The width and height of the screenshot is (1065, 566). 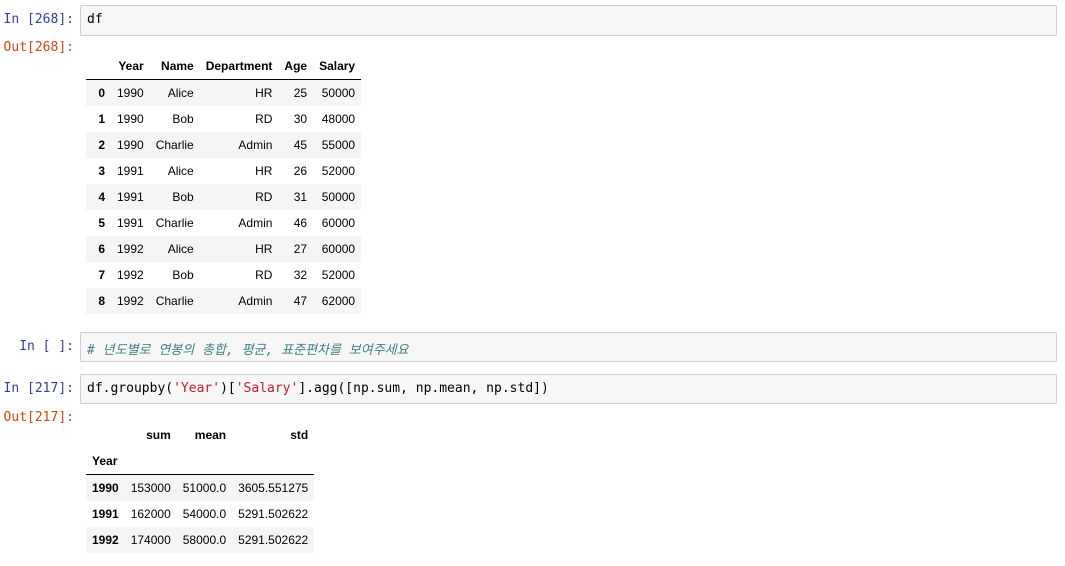 I want to click on row-index: 1990, so click(x=105, y=488).